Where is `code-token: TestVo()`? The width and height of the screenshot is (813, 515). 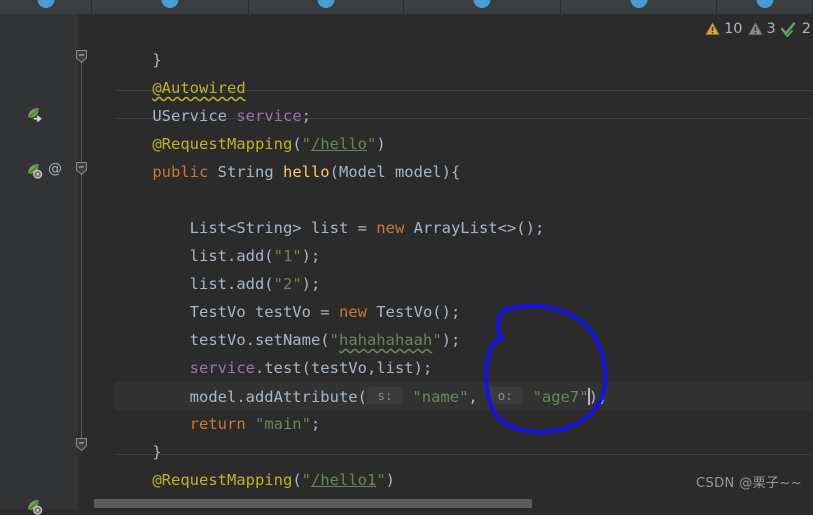
code-token: TestVo() is located at coordinates (413, 312).